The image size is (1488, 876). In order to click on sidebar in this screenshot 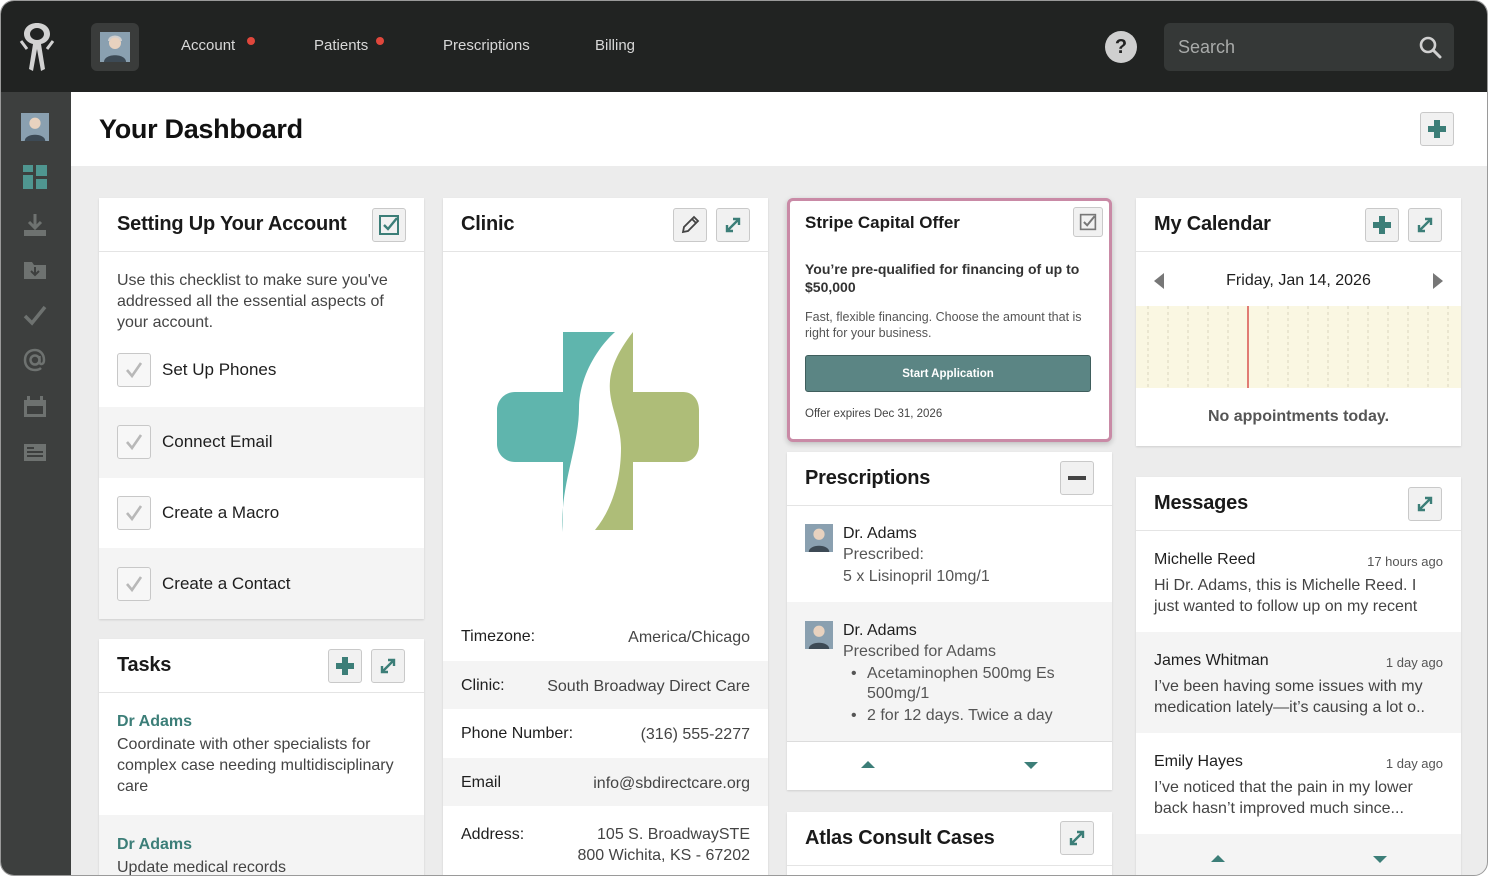, I will do `click(36, 483)`.